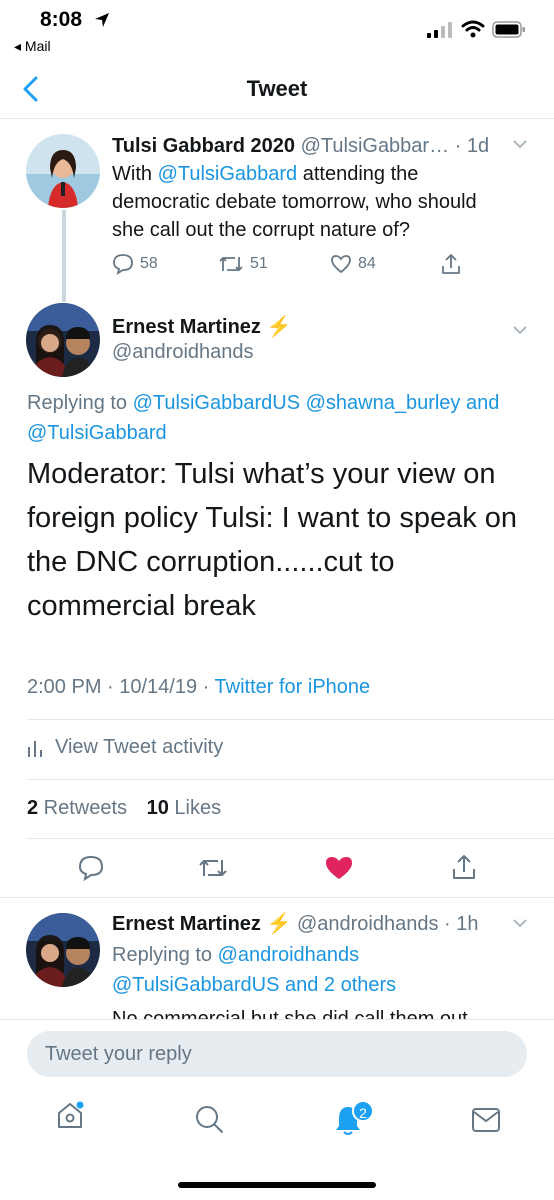 This screenshot has width=554, height=1200. Describe the element at coordinates (228, 174) in the screenshot. I see `mention-link: @TulsiGabbard` at that location.